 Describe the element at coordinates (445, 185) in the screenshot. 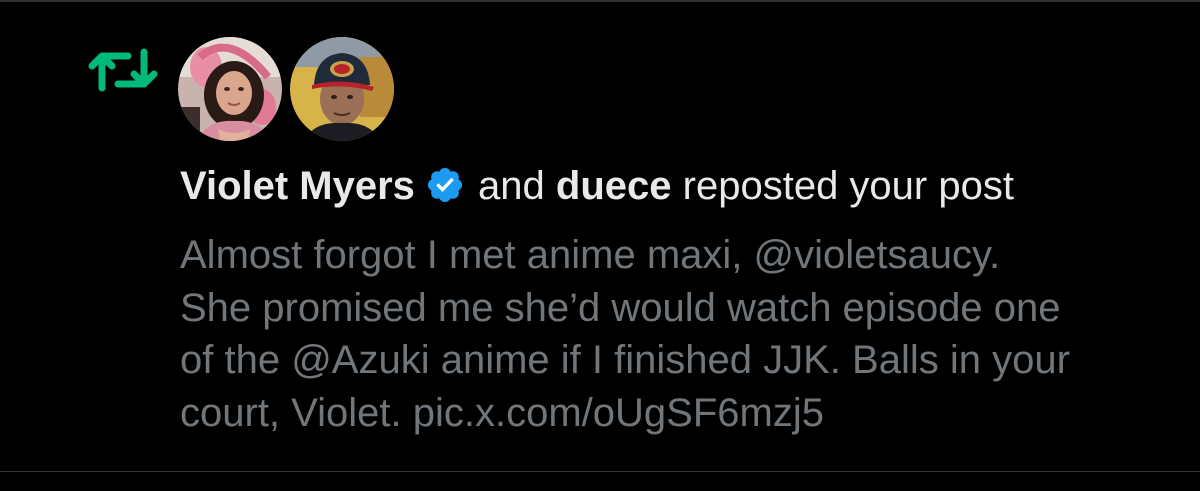

I see `verified-badge-icon` at that location.